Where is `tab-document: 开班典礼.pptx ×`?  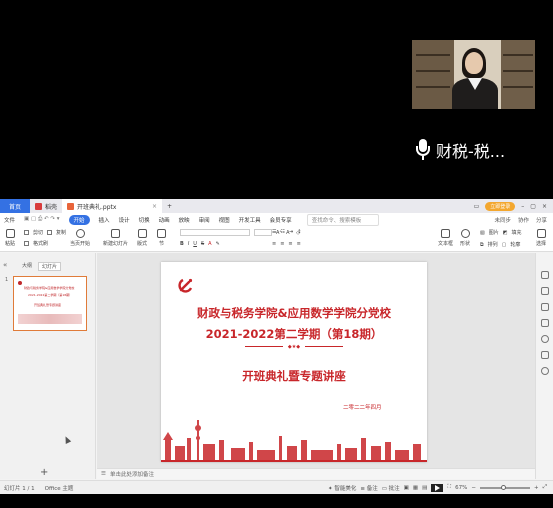
tab-document: 开班典礼.pptx × is located at coordinates (112, 206).